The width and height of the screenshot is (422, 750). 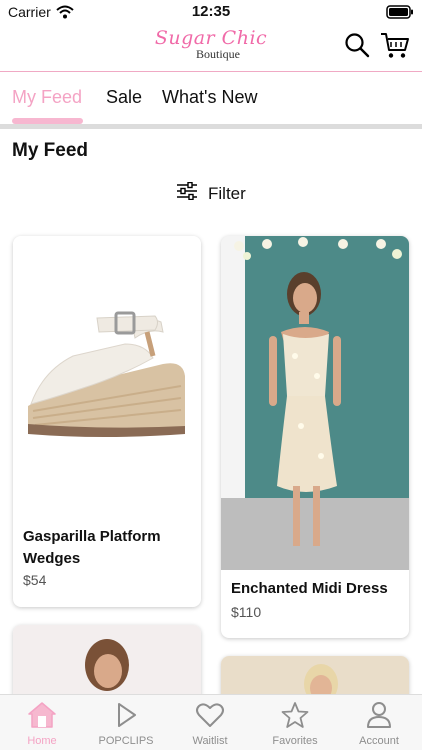 I want to click on sliders-icon, so click(x=187, y=193).